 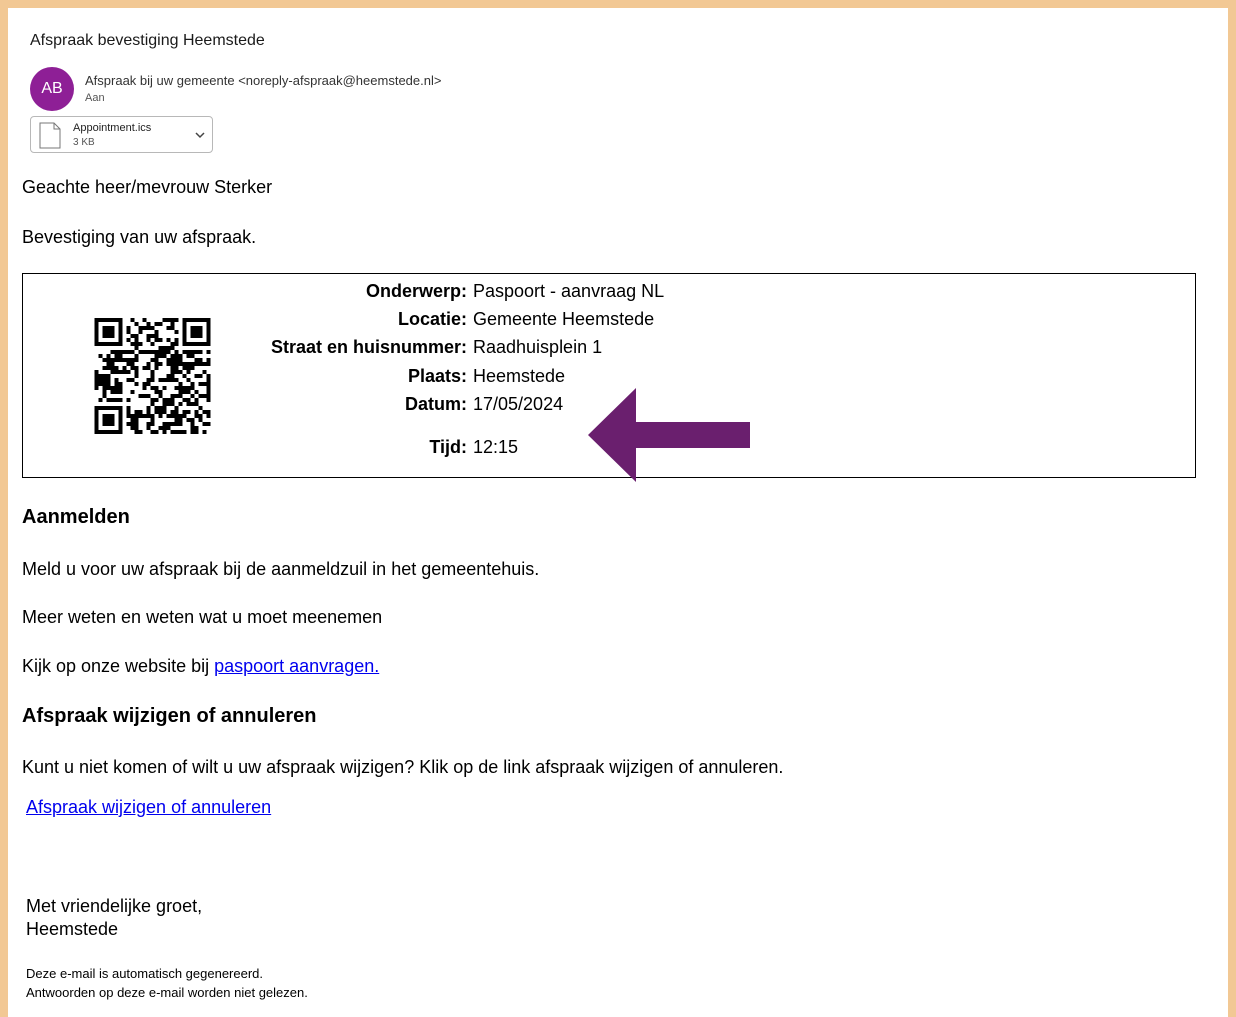 I want to click on paspoort-aanvragen-link: paspoort aanvragen., so click(x=296, y=666).